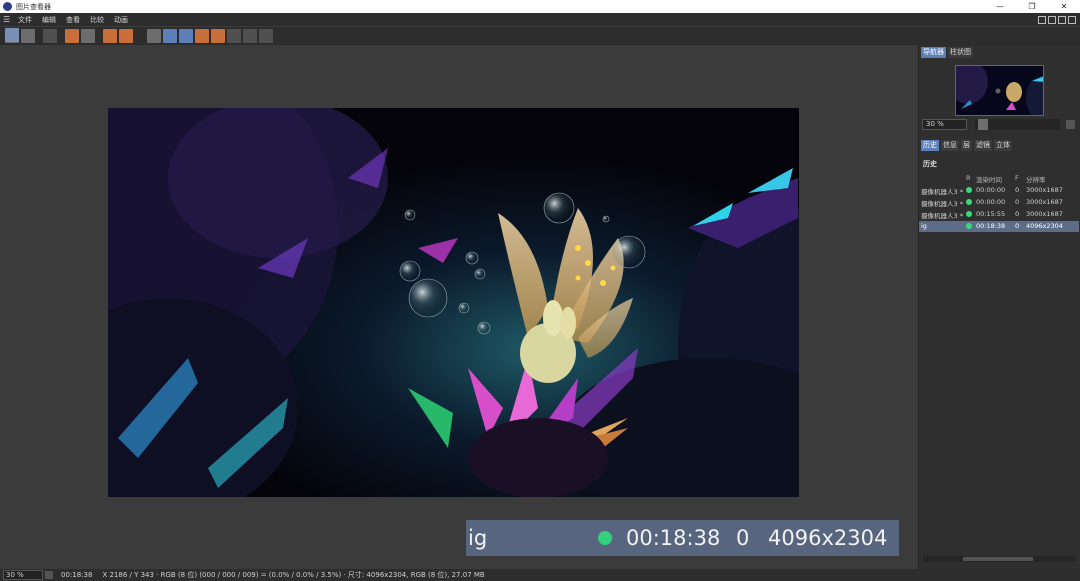 Image resolution: width=1080 pixels, height=581 pixels. I want to click on compare-ab-icon, so click(12, 35).